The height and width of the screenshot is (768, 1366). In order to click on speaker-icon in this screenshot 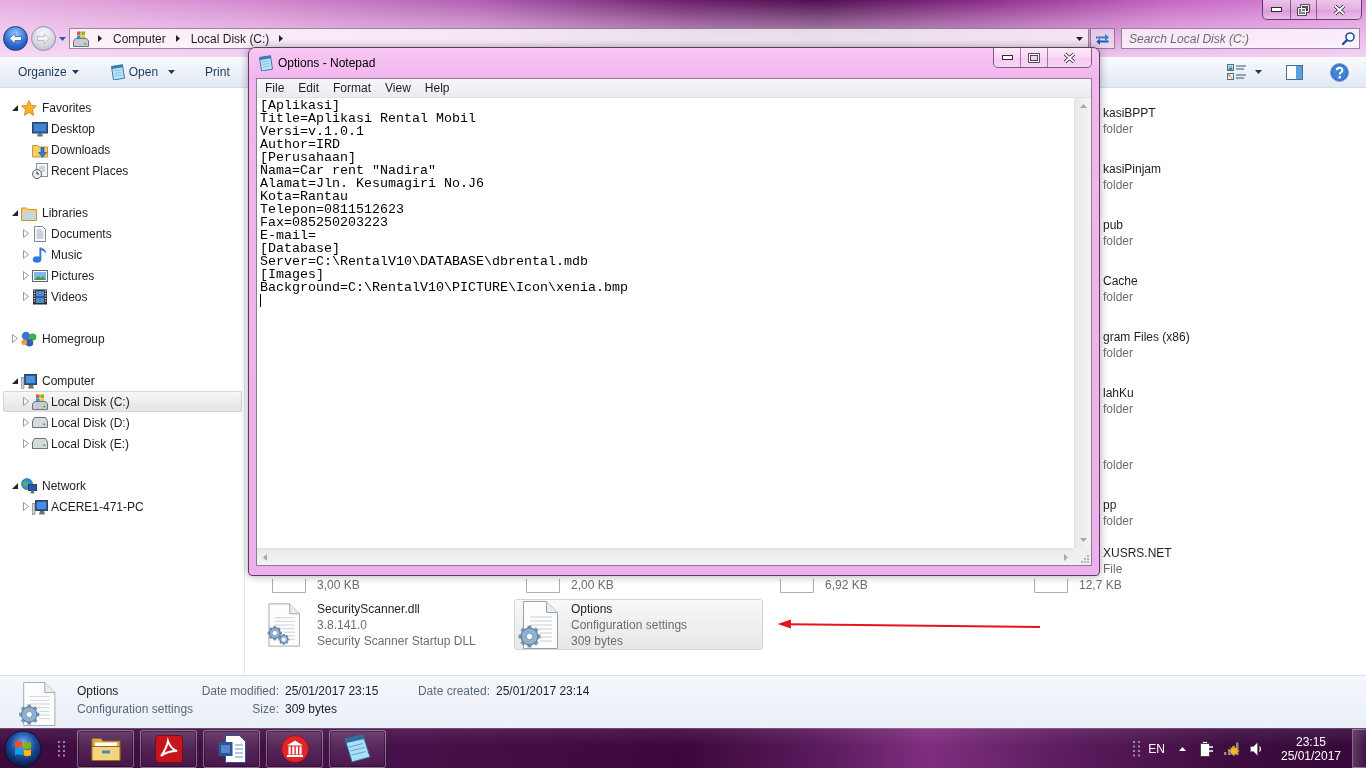, I will do `click(1256, 748)`.